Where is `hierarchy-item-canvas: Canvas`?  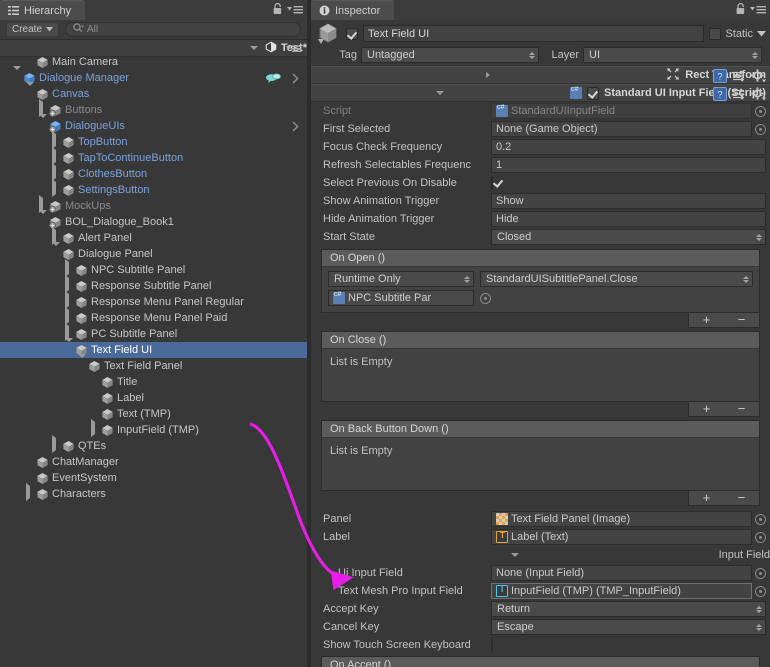 hierarchy-item-canvas: Canvas is located at coordinates (153, 92).